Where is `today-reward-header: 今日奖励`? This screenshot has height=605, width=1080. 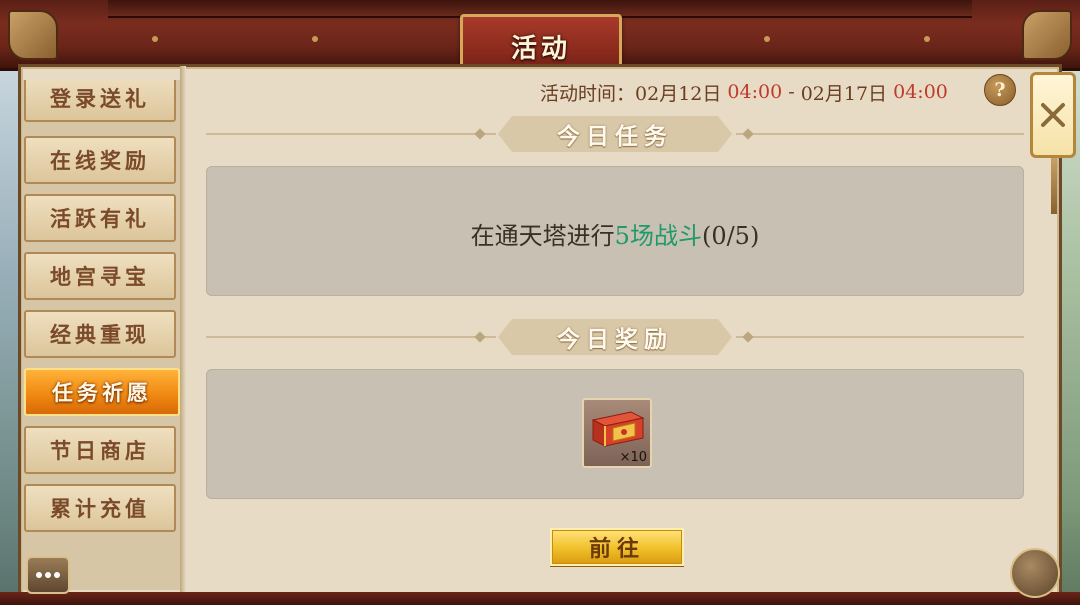
today-reward-header: 今日奖励 is located at coordinates (615, 337).